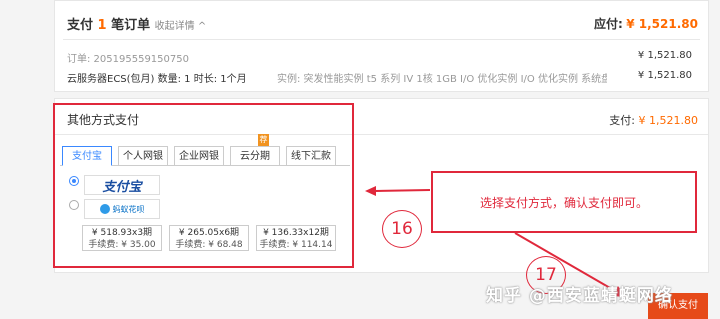 This screenshot has height=319, width=720. Describe the element at coordinates (398, 191) in the screenshot. I see `arrow-left-icon` at that location.